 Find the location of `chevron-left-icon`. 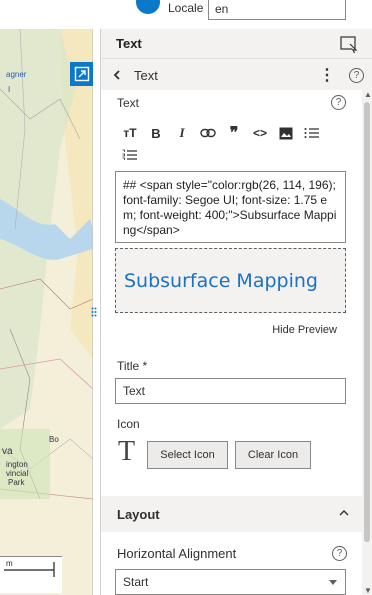

chevron-left-icon is located at coordinates (116, 75).